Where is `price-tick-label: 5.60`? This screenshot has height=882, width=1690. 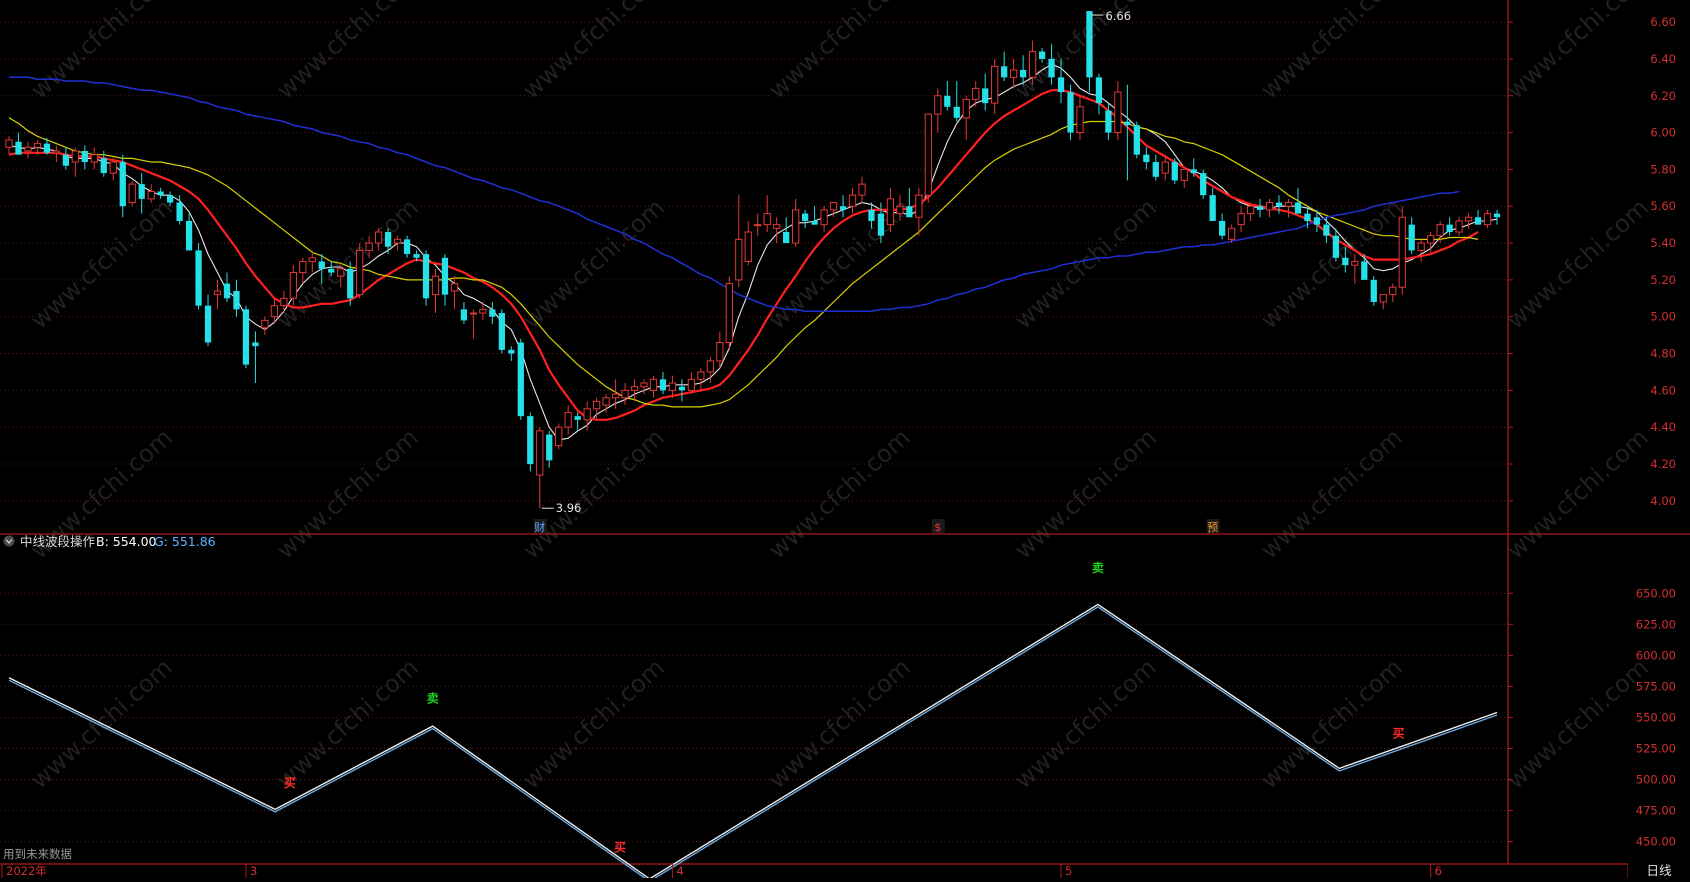
price-tick-label: 5.60 is located at coordinates (1663, 206).